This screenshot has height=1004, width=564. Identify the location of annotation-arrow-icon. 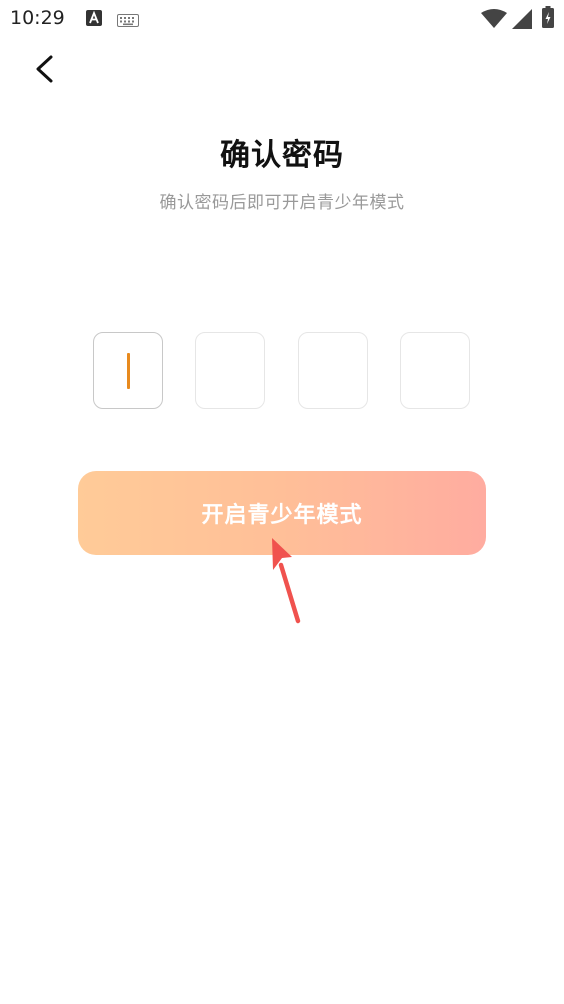
(285, 580).